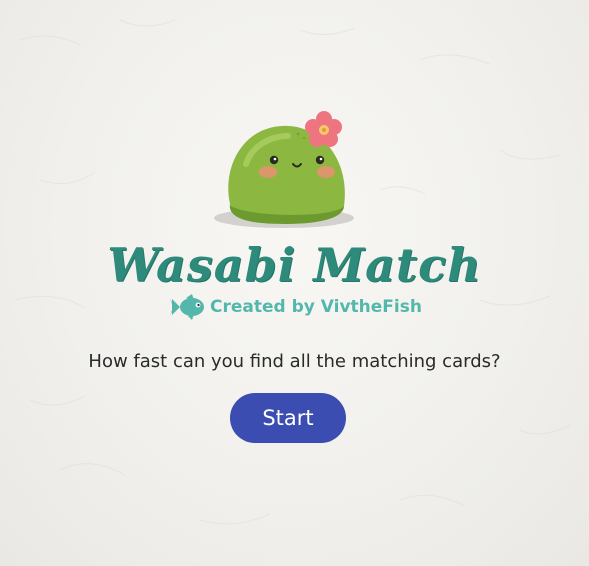  Describe the element at coordinates (294, 265) in the screenshot. I see `game-title: Wasabi Match` at that location.